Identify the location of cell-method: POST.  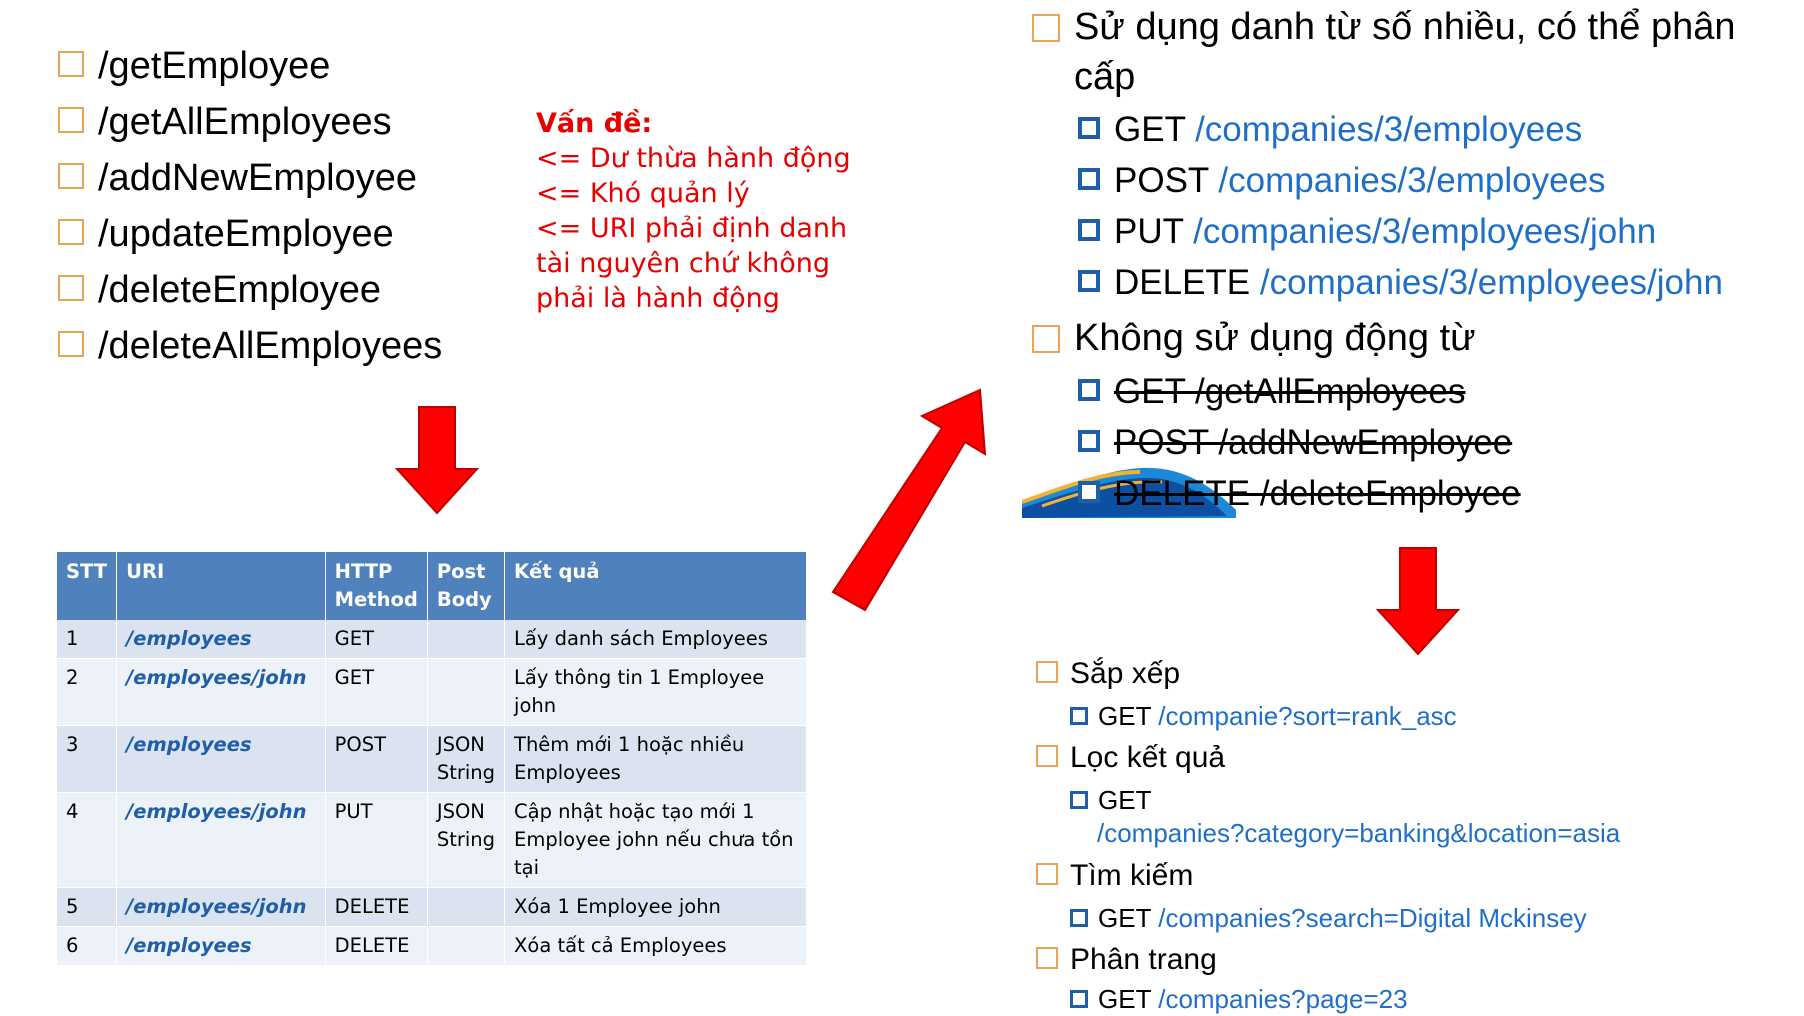
(376, 759).